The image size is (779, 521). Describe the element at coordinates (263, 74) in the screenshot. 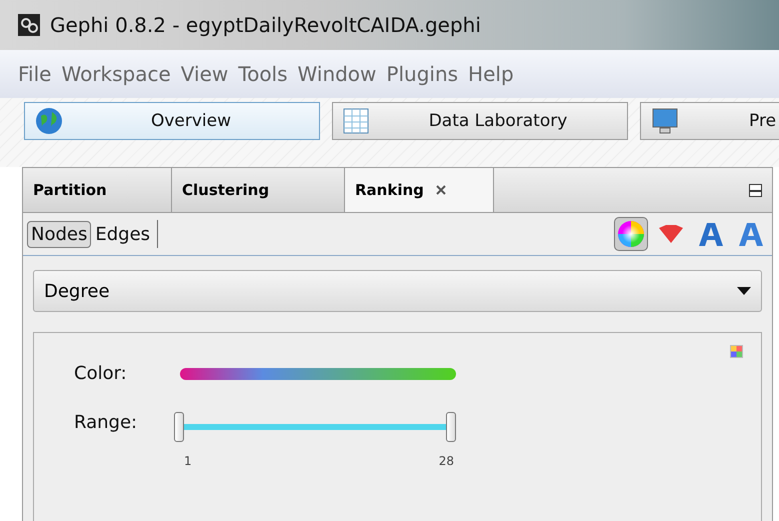

I see `menu-item: Tools` at that location.